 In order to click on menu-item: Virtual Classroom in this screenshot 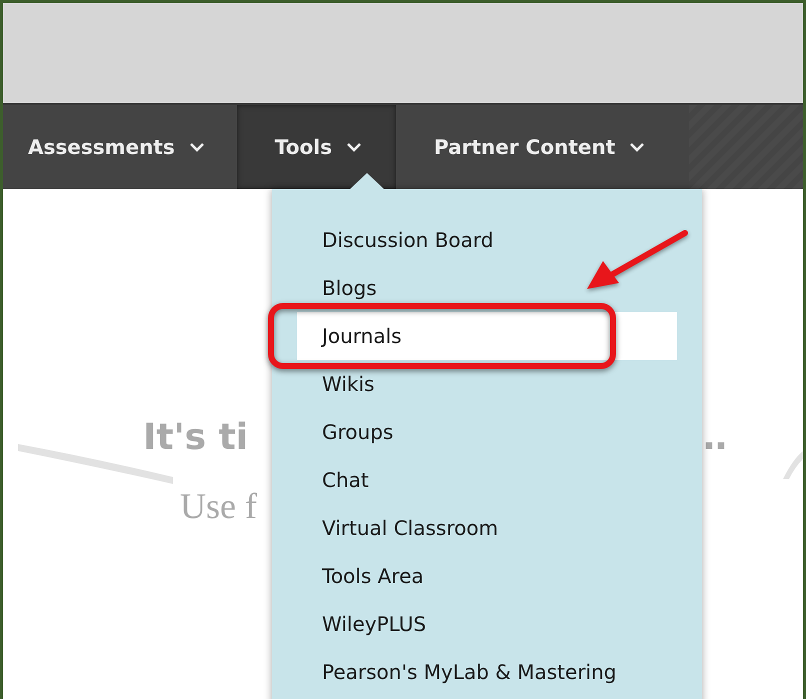, I will do `click(487, 528)`.